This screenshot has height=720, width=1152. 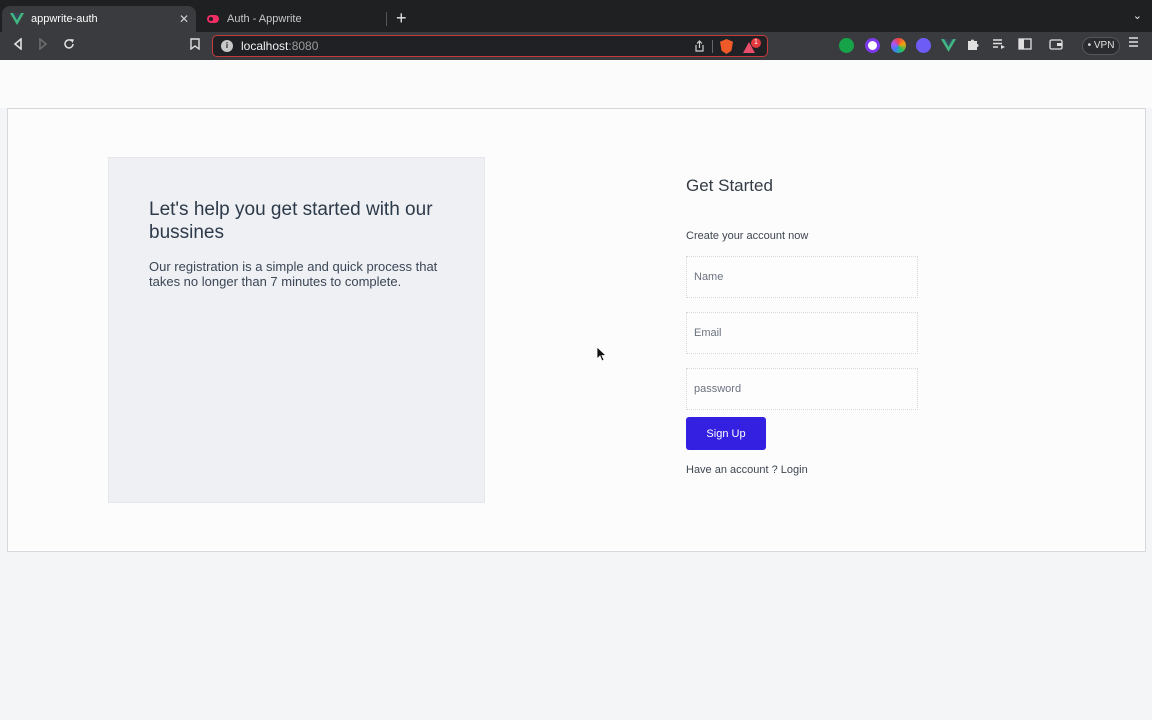 What do you see at coordinates (69, 46) in the screenshot?
I see `reload-icon` at bounding box center [69, 46].